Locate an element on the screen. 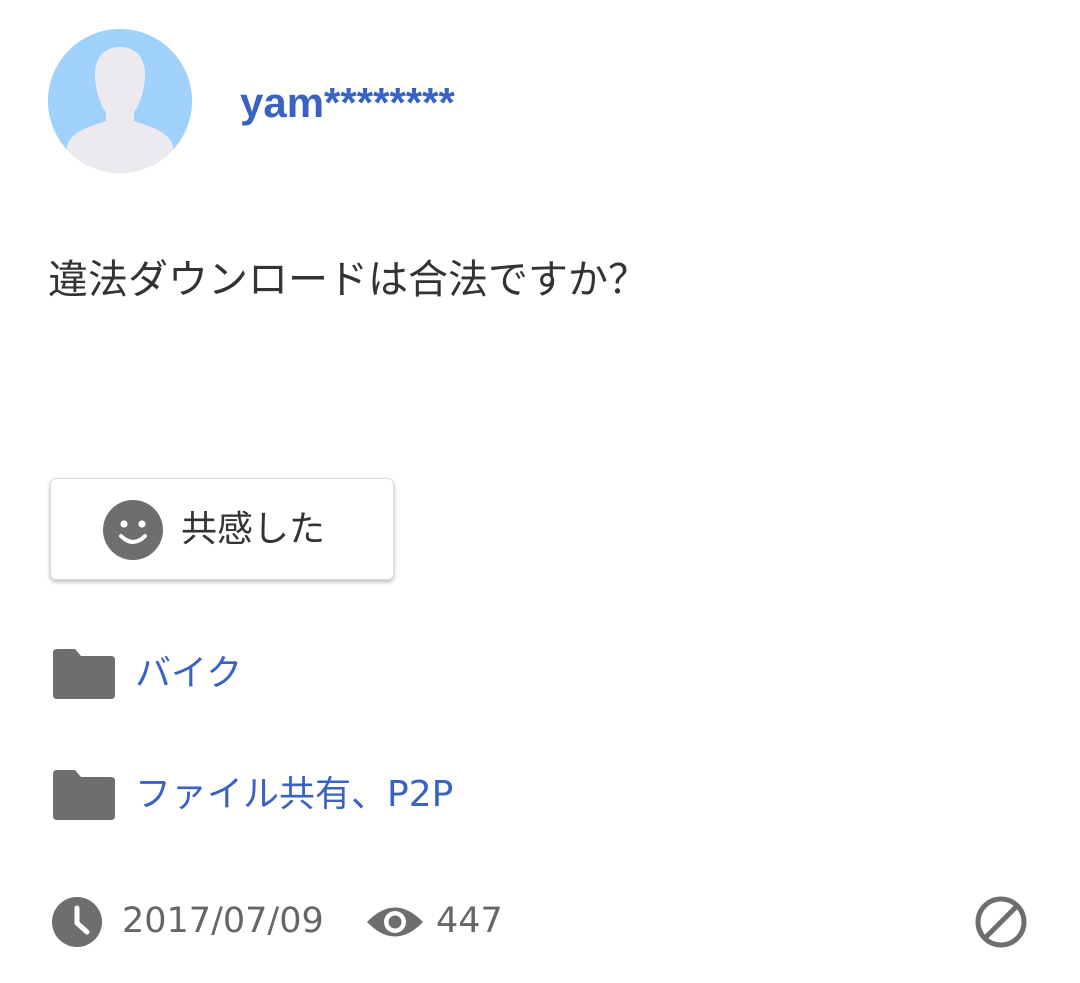 Image resolution: width=1080 pixels, height=983 pixels. empathy-button: 共感した is located at coordinates (222, 529).